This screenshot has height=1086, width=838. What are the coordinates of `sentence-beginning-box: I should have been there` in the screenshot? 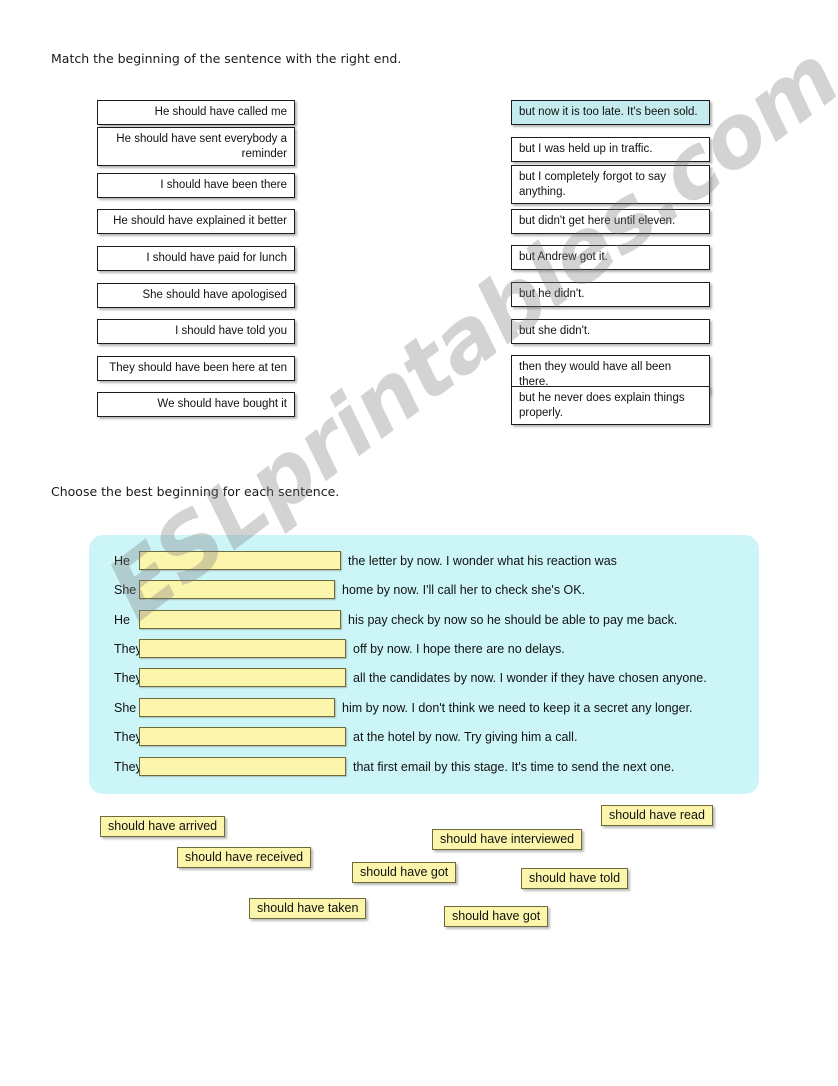 It's located at (196, 185).